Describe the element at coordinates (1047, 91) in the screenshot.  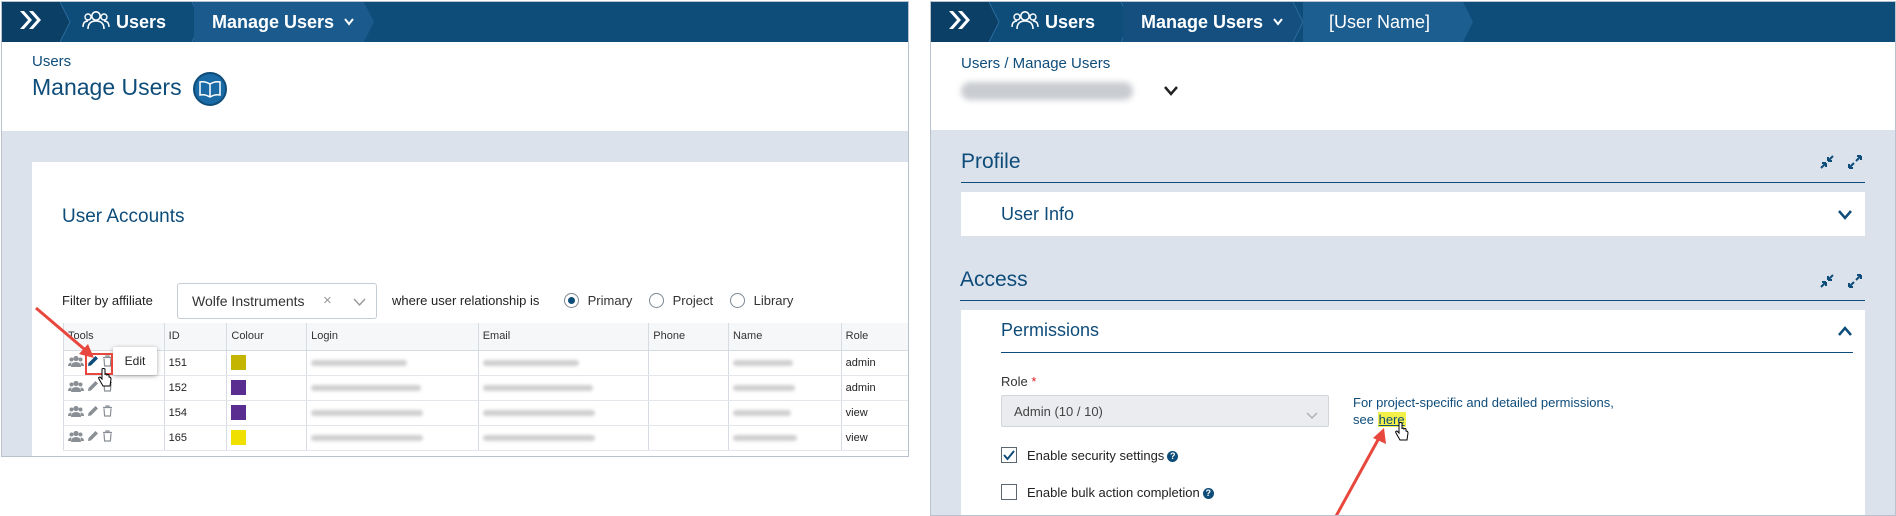
I see `user-name-blurred` at that location.